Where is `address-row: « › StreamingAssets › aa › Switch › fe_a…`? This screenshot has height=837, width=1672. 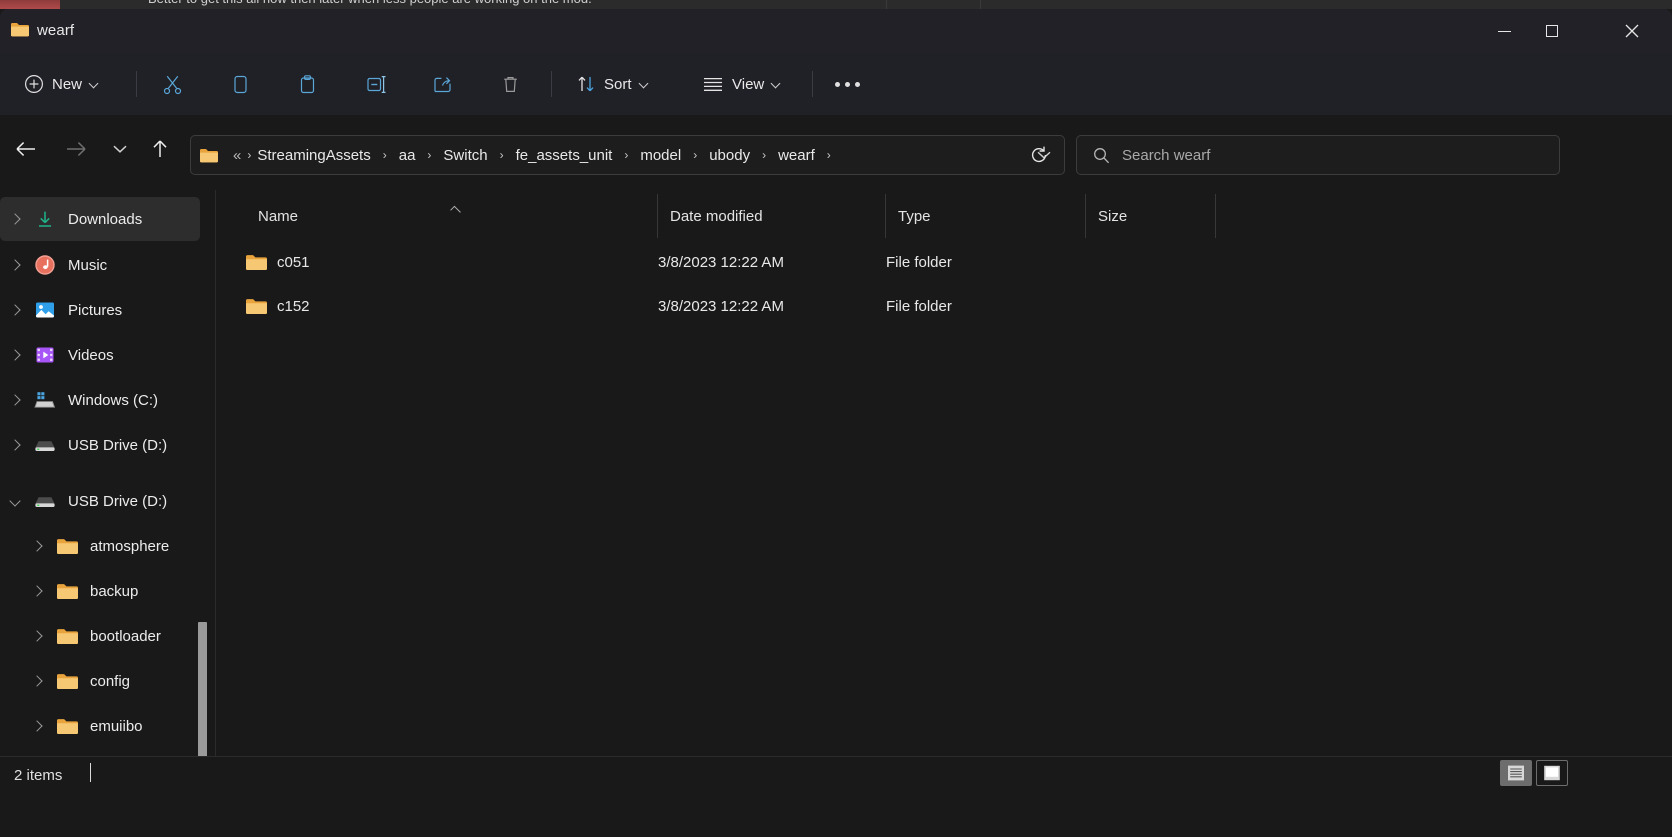
address-row: « › StreamingAssets › aa › Switch › fe_a… is located at coordinates (836, 149).